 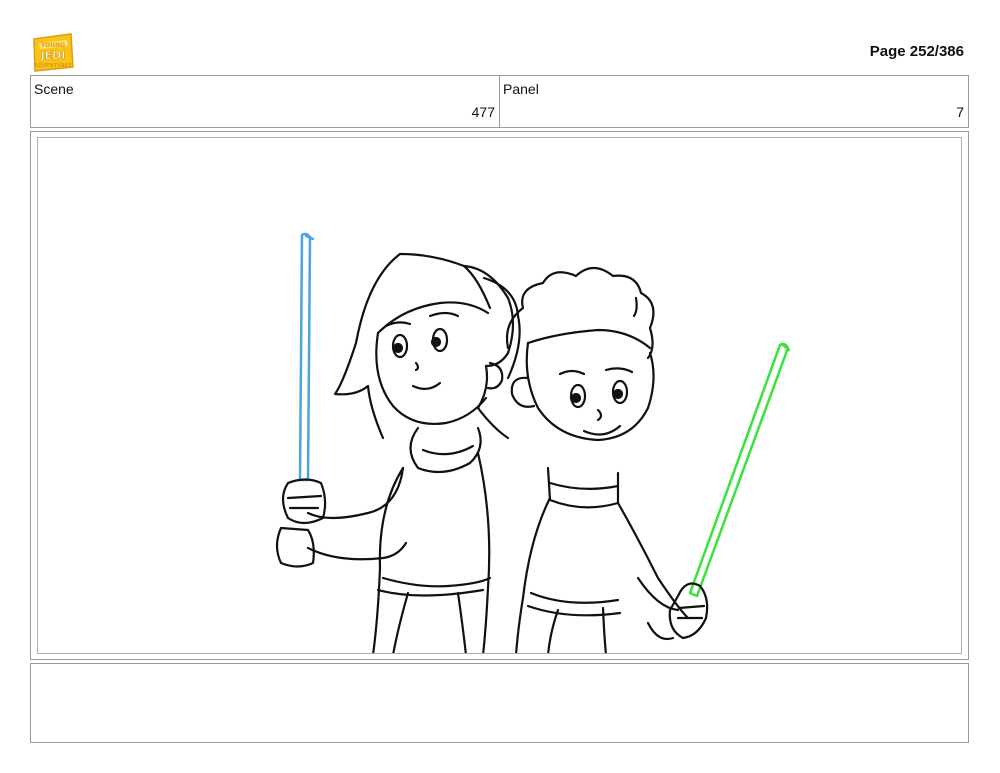 I want to click on show-logo: YOUNG JEDI ADVENTURES, so click(x=53, y=52).